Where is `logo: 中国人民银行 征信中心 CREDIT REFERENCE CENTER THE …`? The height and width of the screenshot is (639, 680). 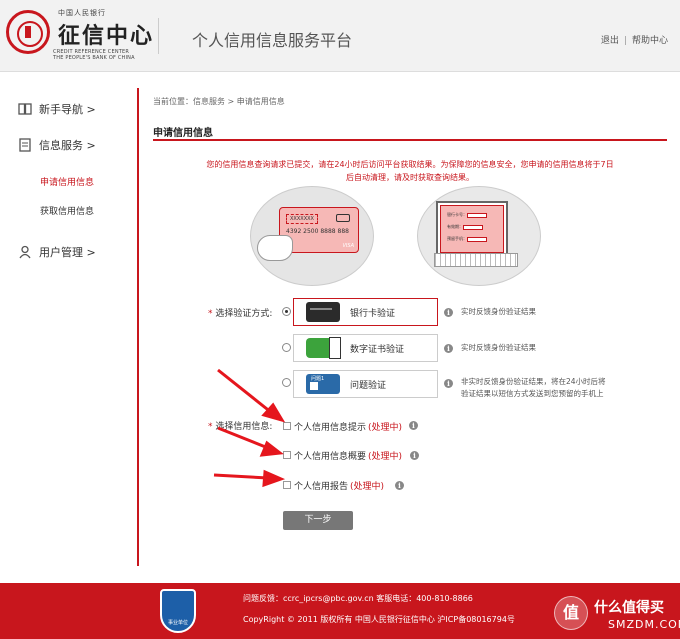 logo: 中国人民银行 征信中心 CREDIT REFERENCE CENTER THE … is located at coordinates (80, 36).